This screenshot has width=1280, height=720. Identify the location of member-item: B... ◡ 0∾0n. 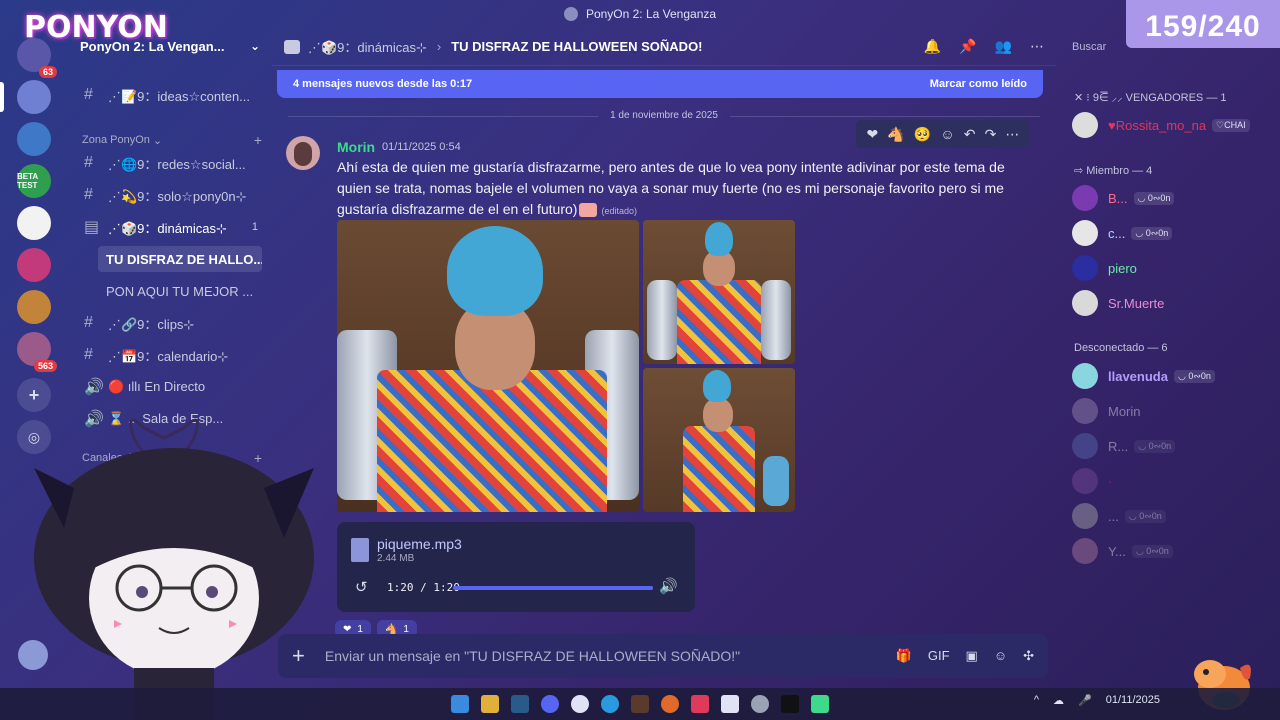
(1172, 198).